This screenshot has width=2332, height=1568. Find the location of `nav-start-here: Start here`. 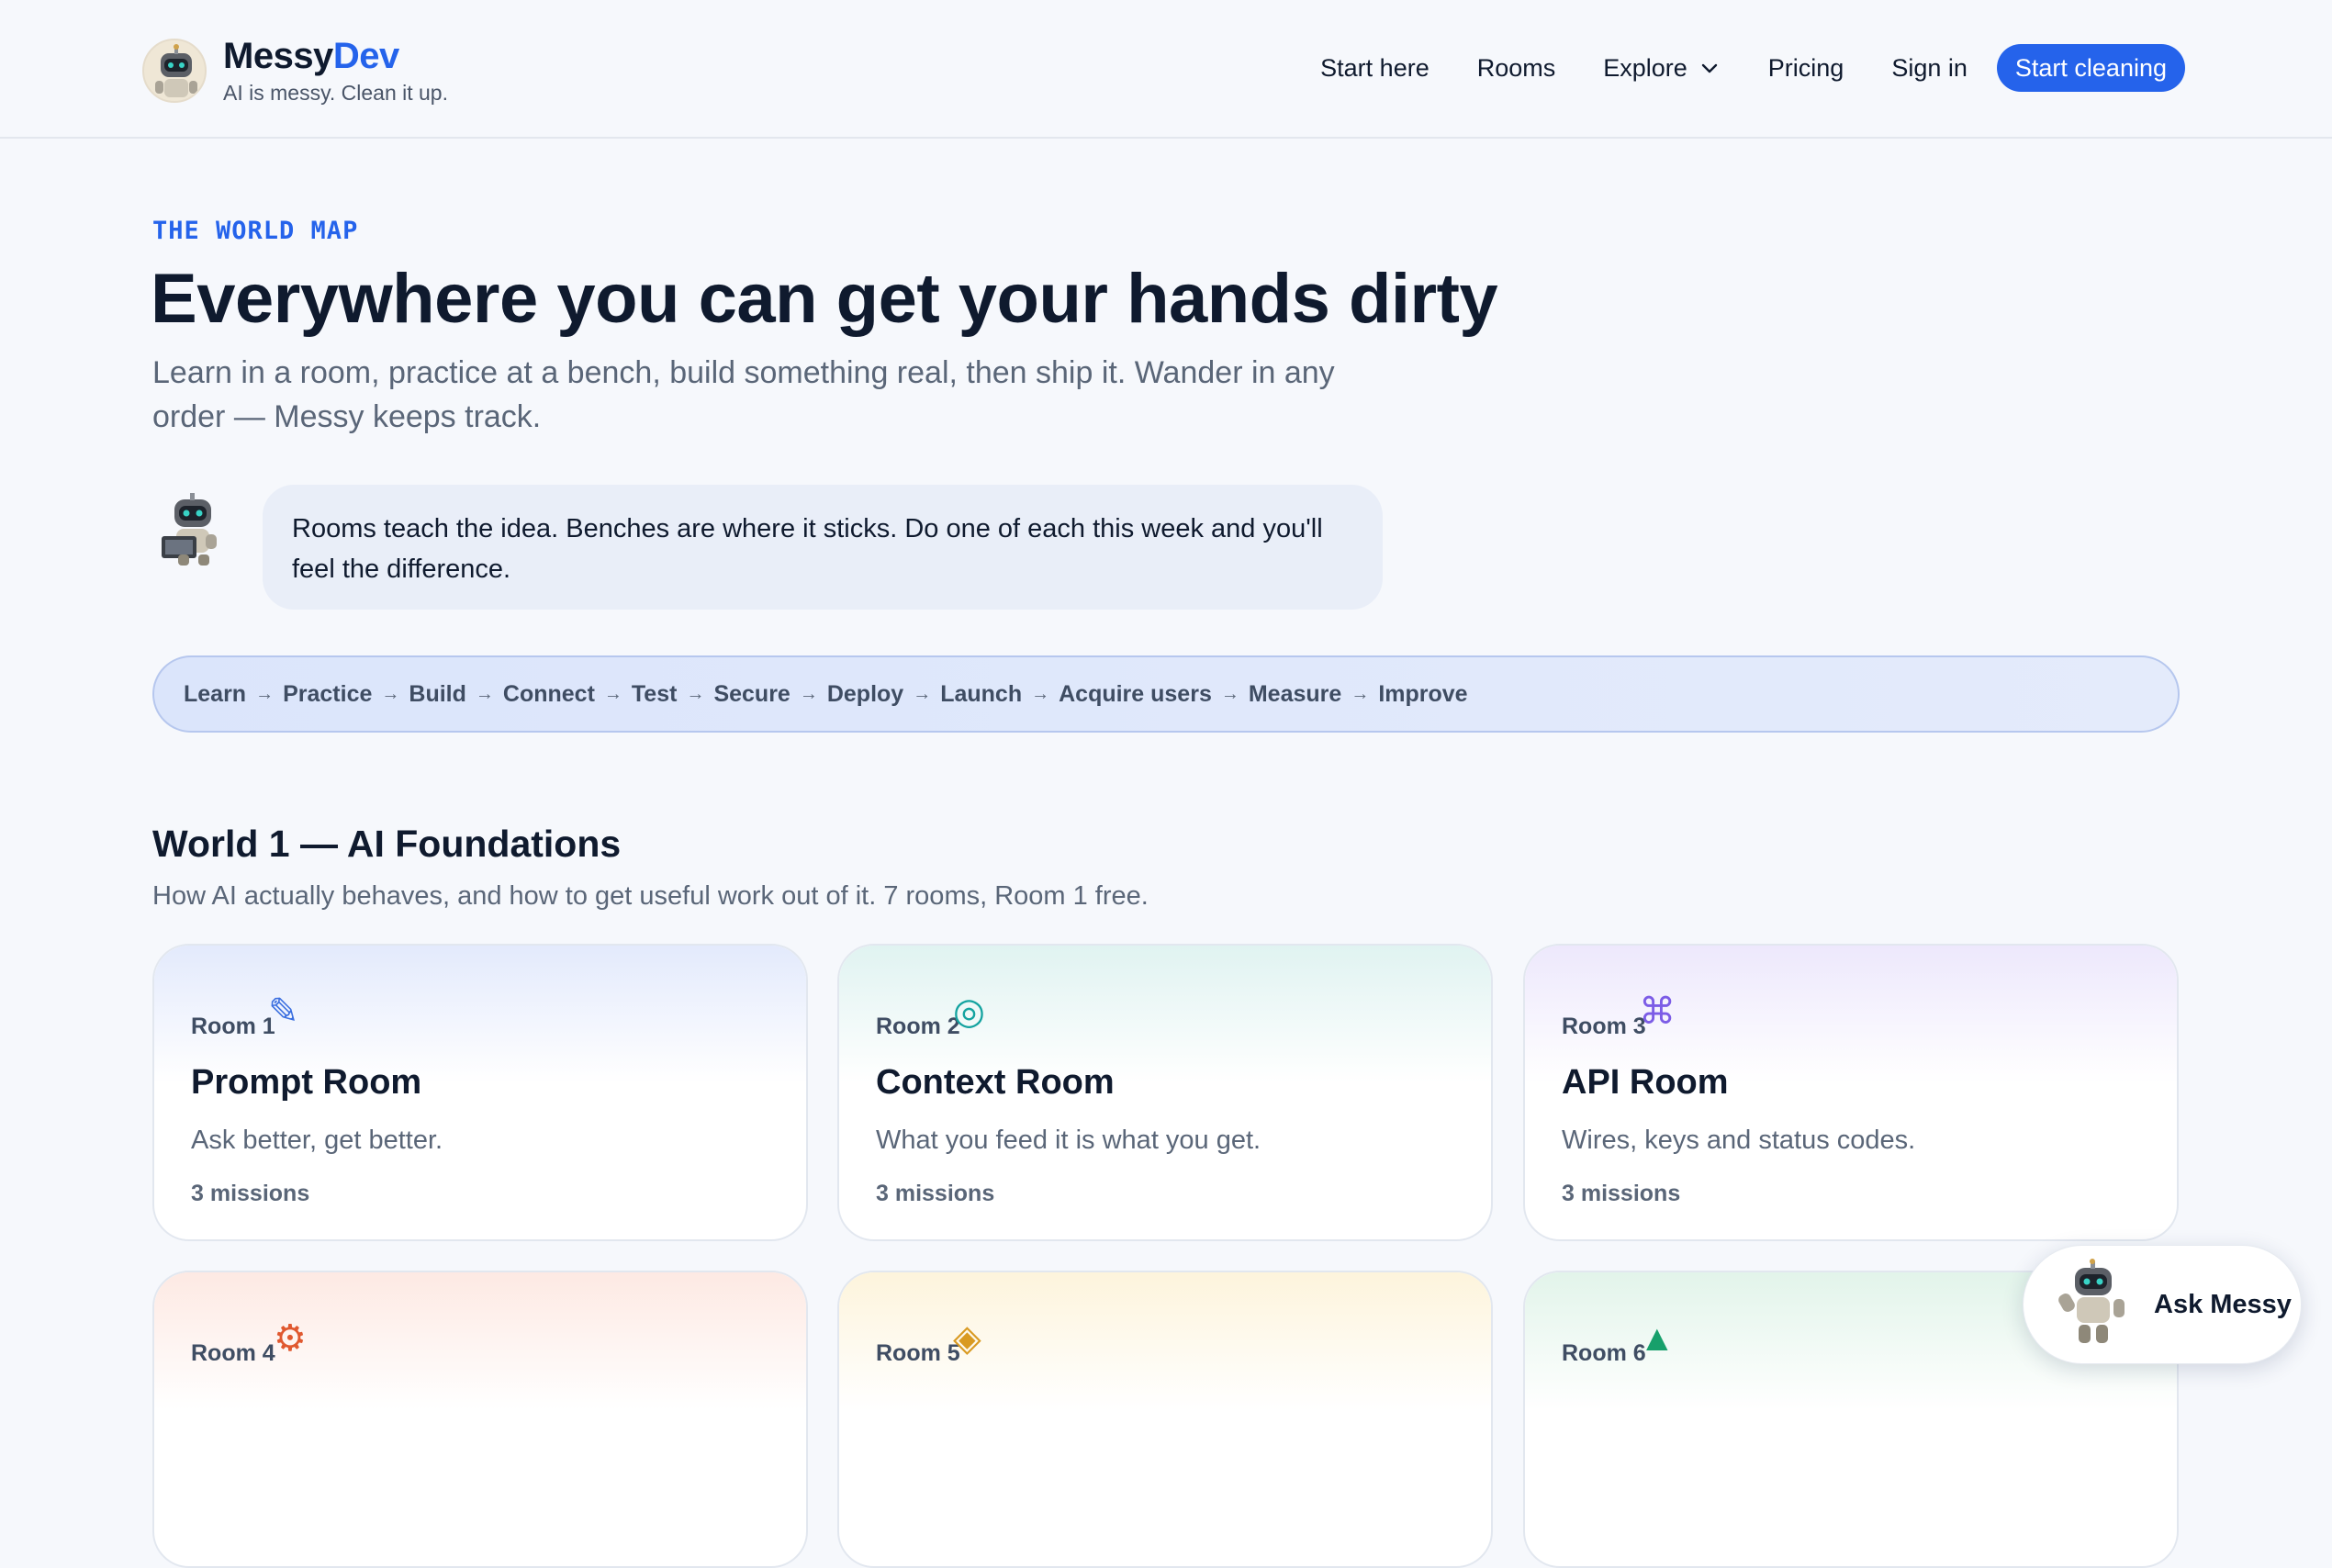

nav-start-here: Start here is located at coordinates (1374, 68).